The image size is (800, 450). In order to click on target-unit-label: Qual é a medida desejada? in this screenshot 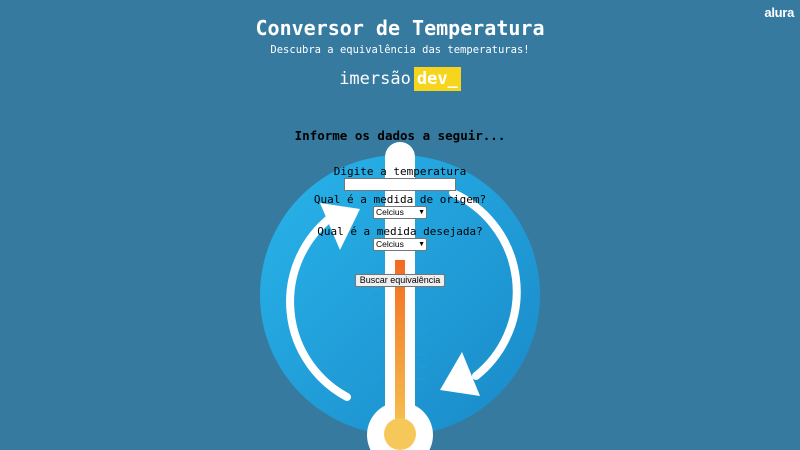, I will do `click(400, 231)`.